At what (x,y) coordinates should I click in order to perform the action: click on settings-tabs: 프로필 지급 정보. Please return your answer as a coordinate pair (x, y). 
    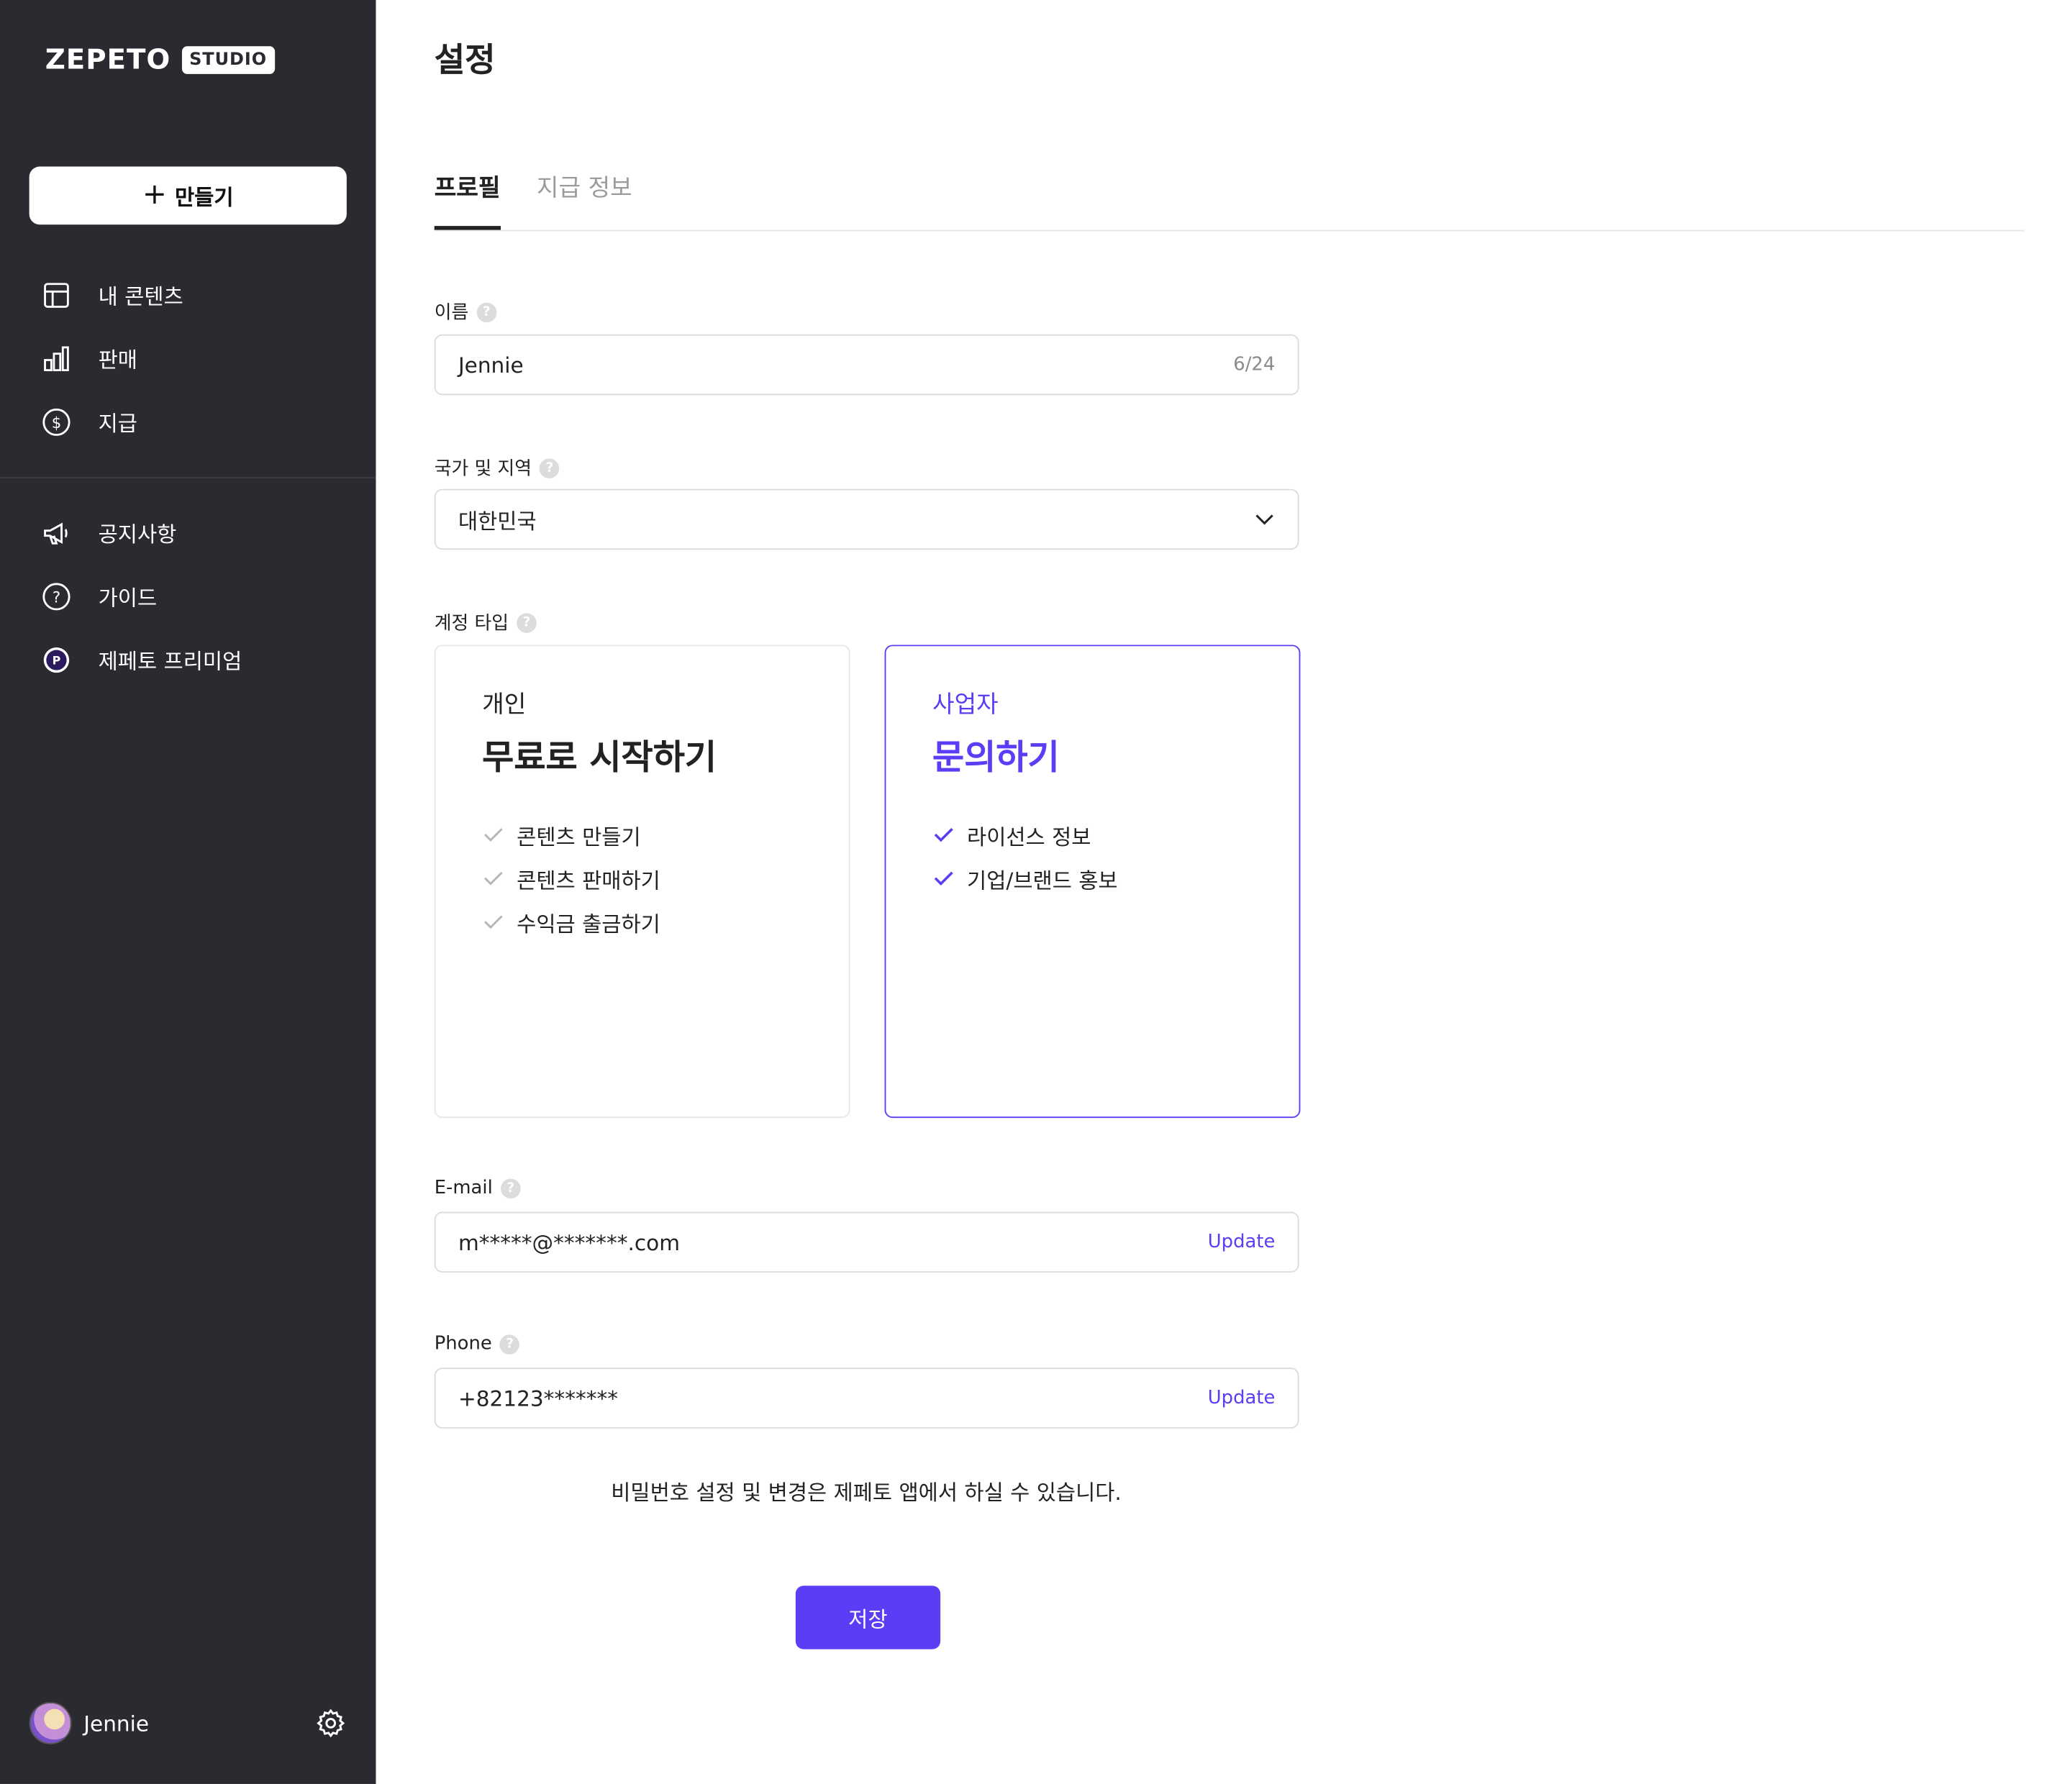
    Looking at the image, I should click on (1229, 200).